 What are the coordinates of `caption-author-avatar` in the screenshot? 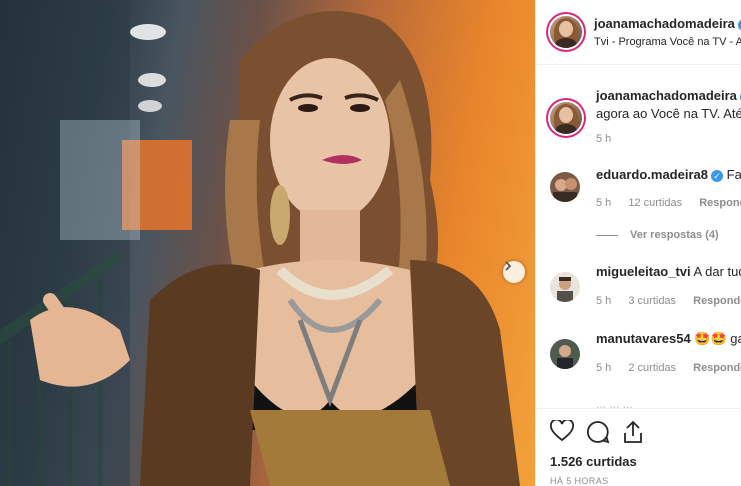 It's located at (566, 118).